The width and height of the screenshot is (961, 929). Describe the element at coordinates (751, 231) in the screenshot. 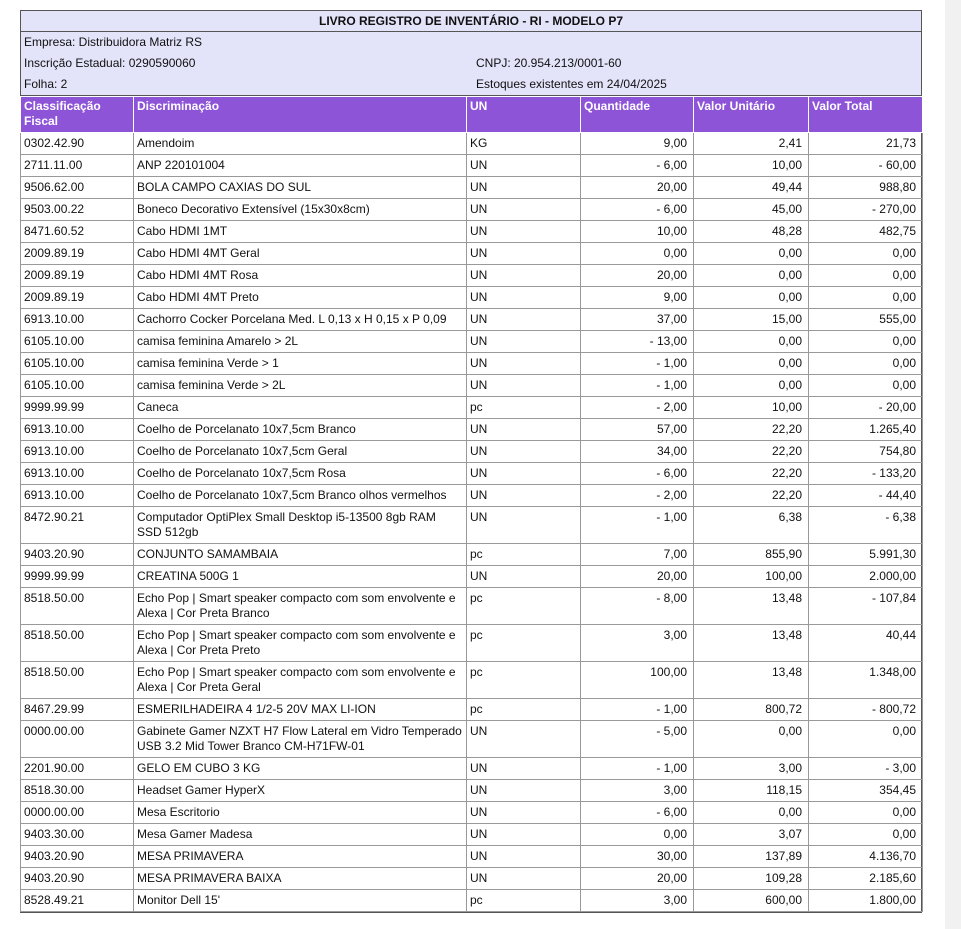

I see `cell-unit-value: 48,28` at that location.